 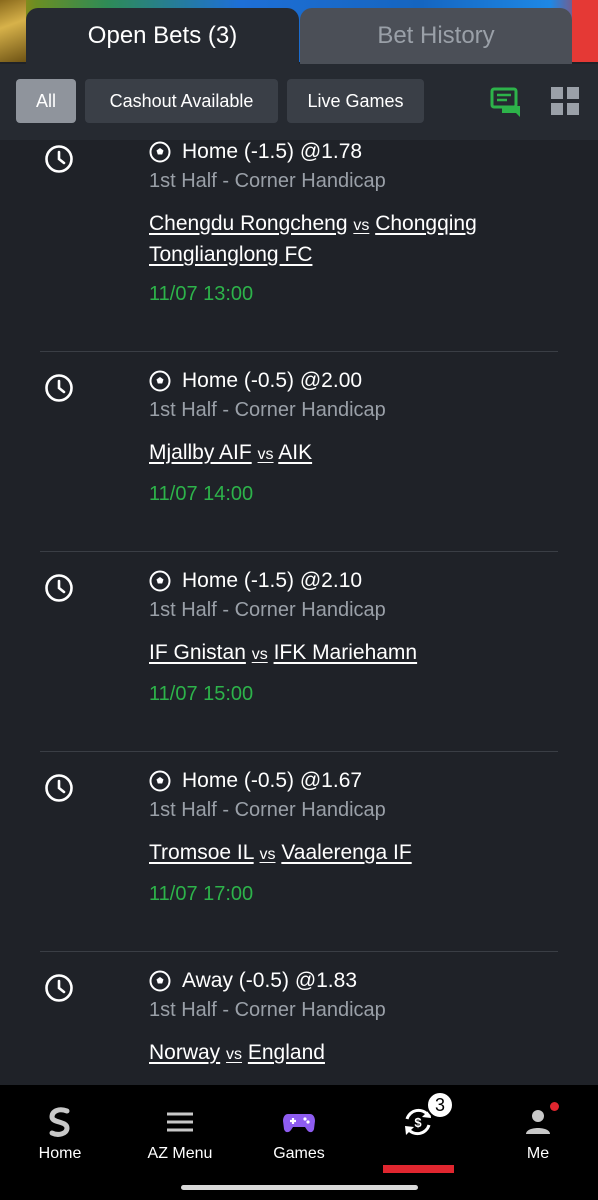 I want to click on menu-icon, so click(x=180, y=1122).